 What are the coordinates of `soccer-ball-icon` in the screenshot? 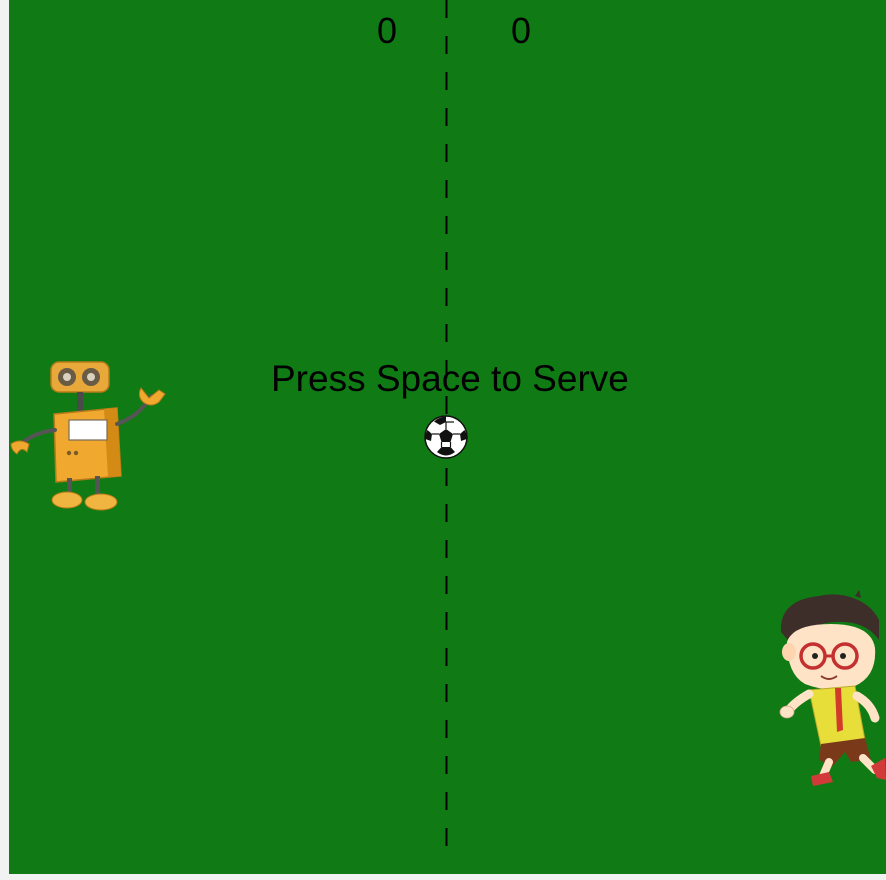 It's located at (446, 437).